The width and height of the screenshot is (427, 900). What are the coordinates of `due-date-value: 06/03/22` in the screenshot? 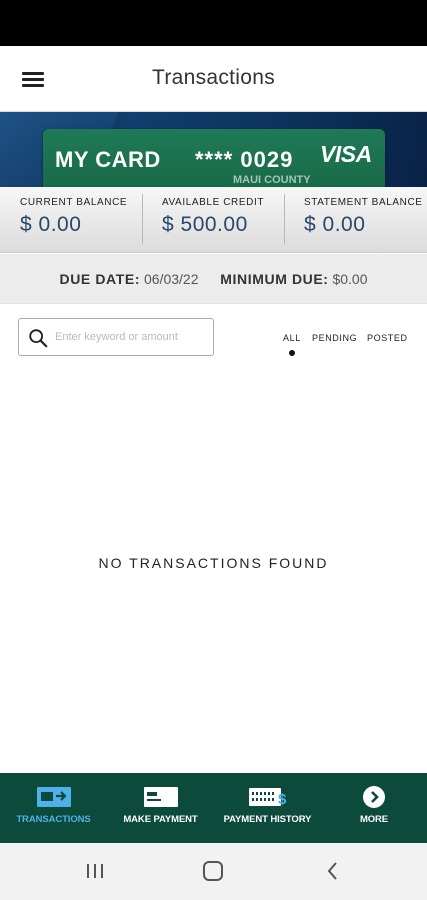 It's located at (171, 279).